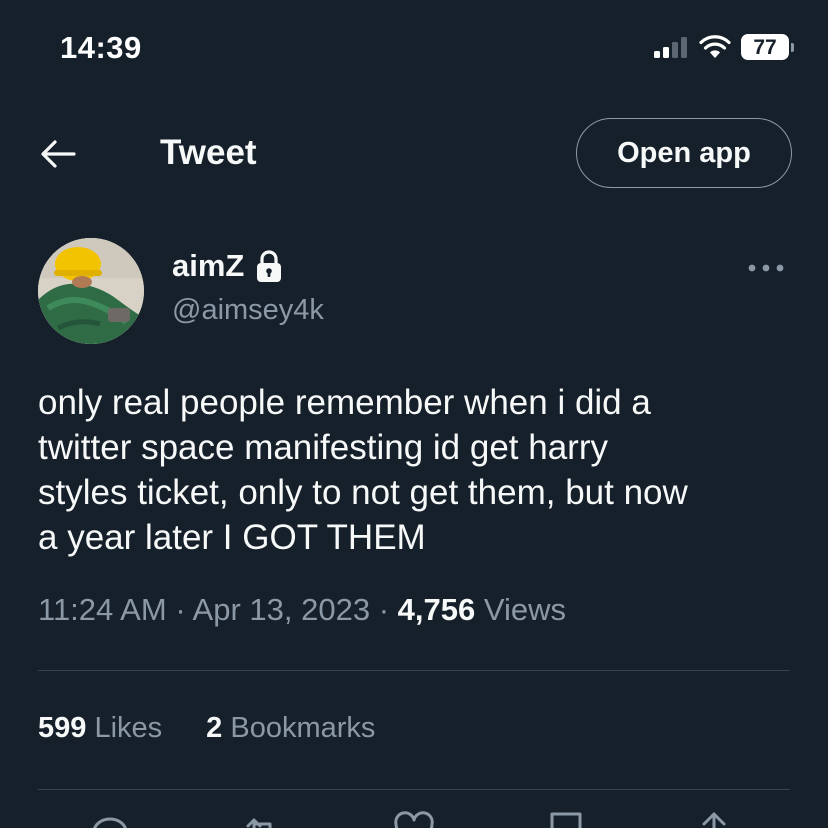  I want to click on page-title: Tweet, so click(208, 152).